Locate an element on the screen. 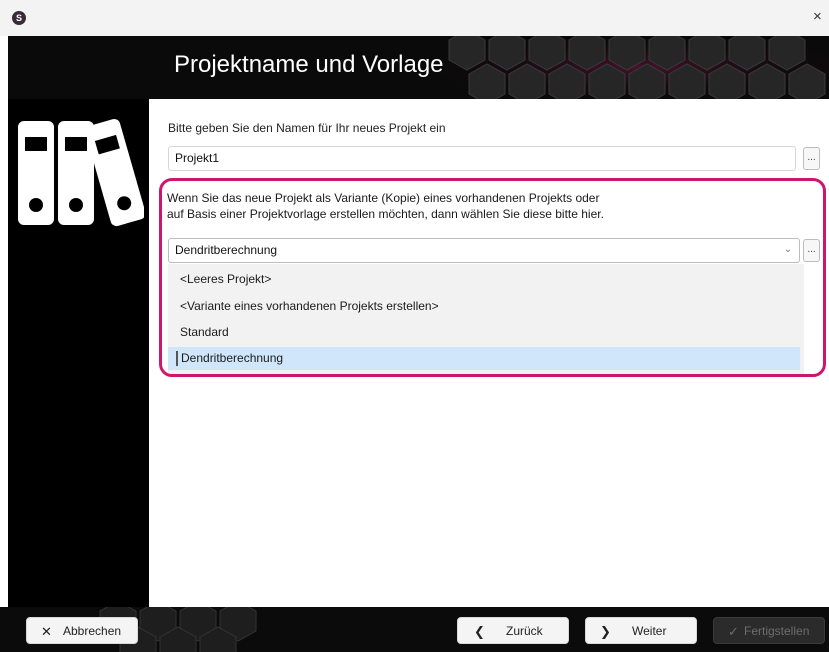 This screenshot has width=829, height=652. finish-button-label: Fertigstellen is located at coordinates (777, 631).